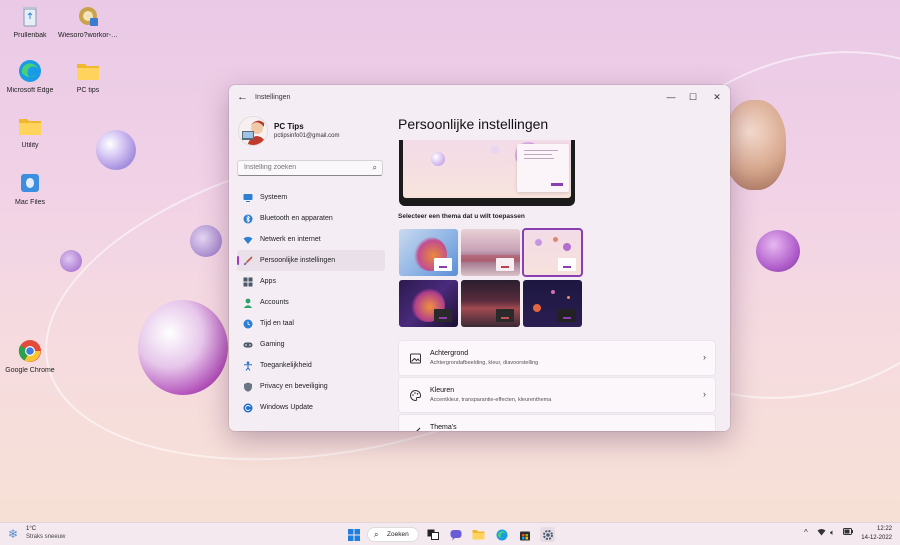 This screenshot has width=900, height=545. I want to click on desktop-icon-utility: Utility, so click(30, 131).